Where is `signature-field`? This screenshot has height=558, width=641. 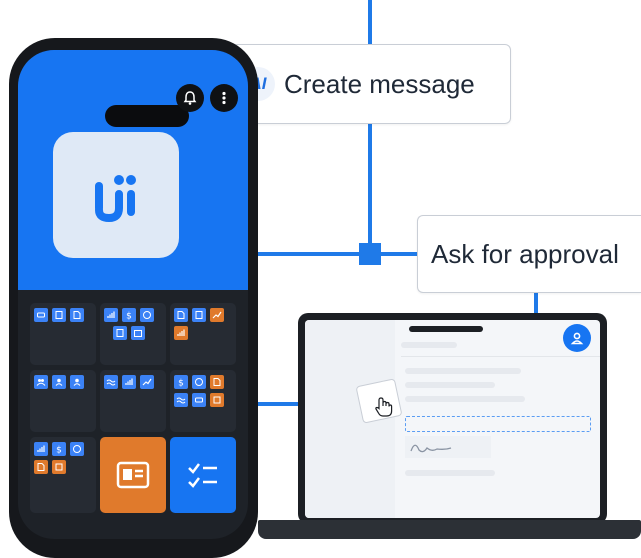 signature-field is located at coordinates (448, 447).